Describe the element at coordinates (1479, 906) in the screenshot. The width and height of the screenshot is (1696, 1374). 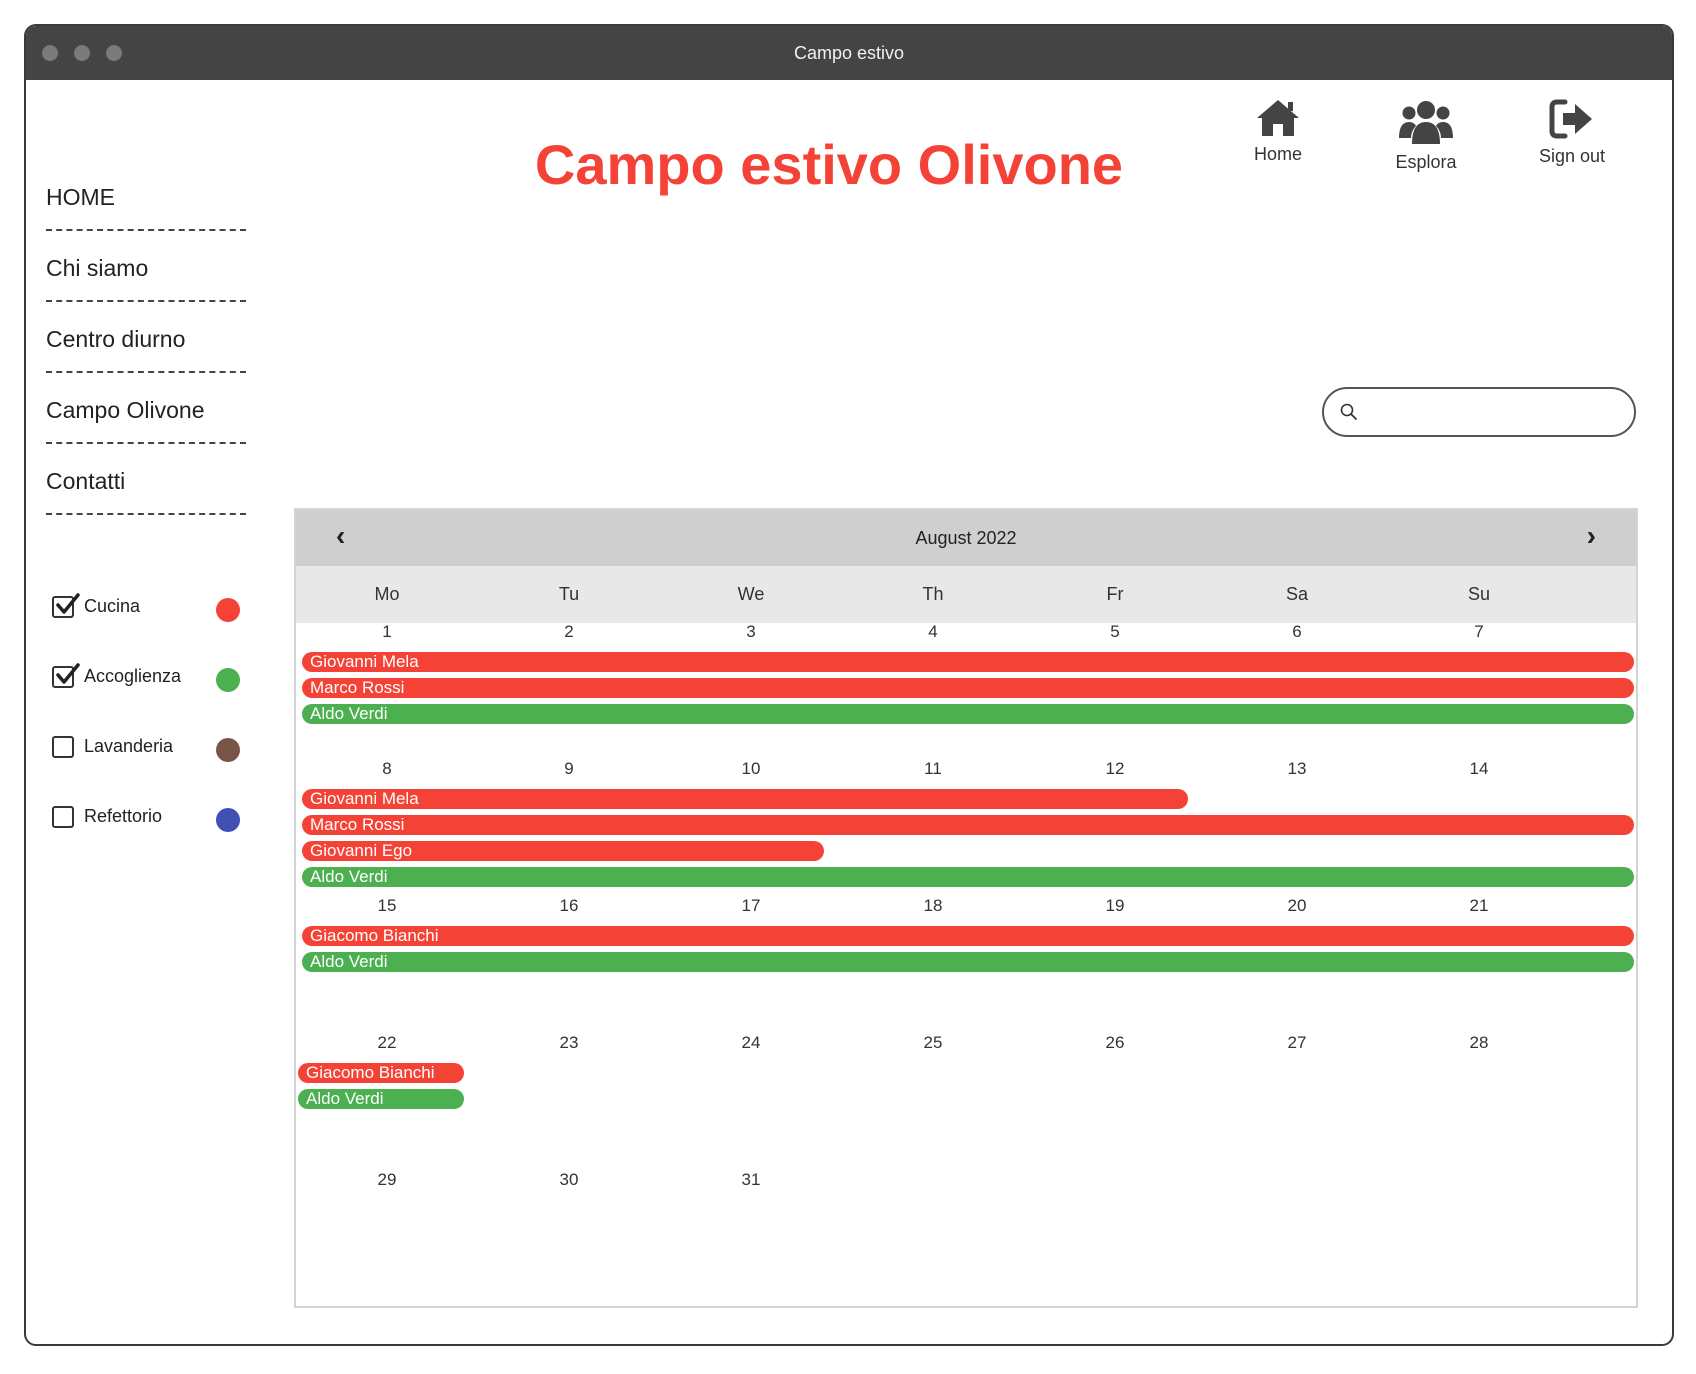
I see `day-number: 21` at that location.